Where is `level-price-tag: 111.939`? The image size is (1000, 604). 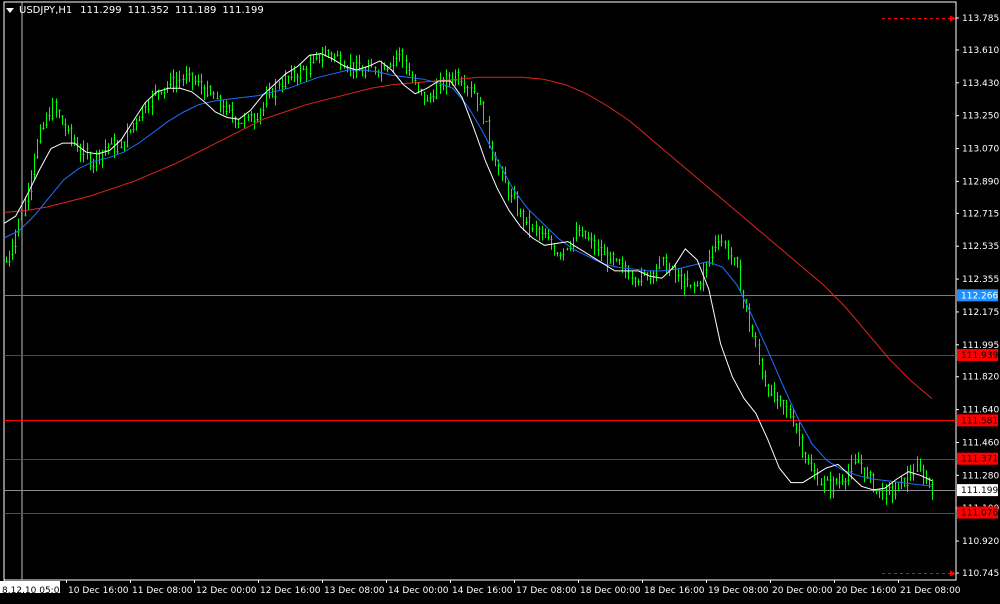
level-price-tag: 111.939 is located at coordinates (979, 356).